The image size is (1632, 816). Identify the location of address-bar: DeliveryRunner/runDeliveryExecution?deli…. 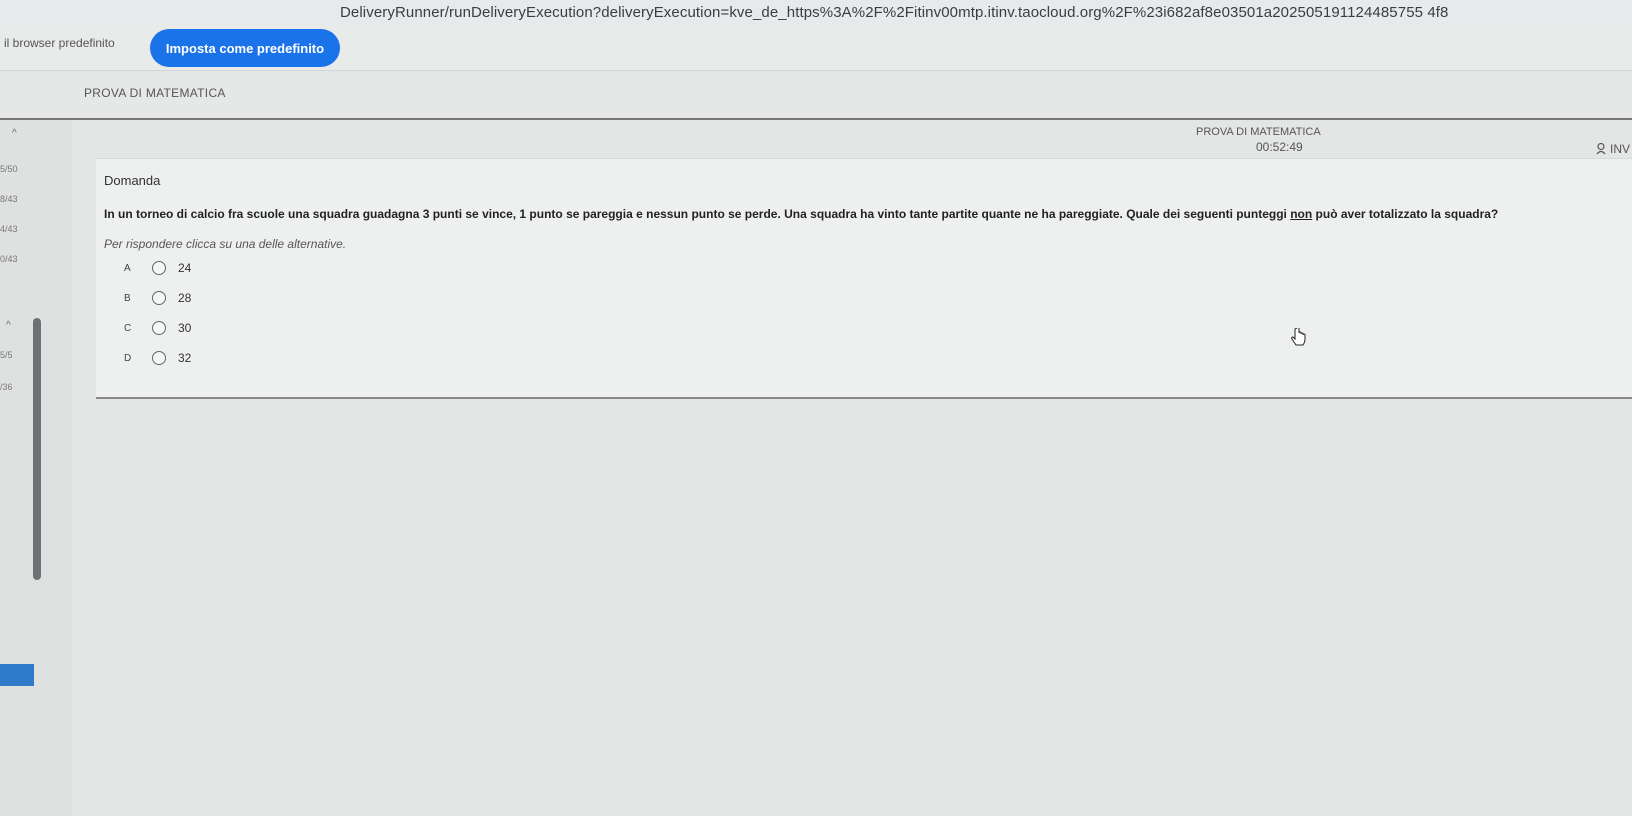
(816, 13).